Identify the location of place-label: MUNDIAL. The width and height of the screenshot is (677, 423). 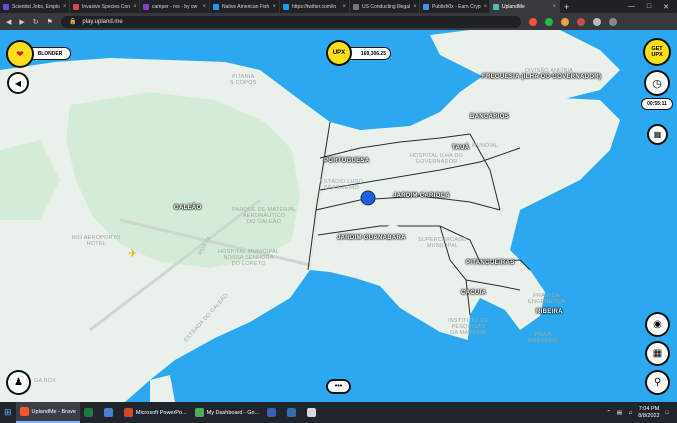
(485, 146).